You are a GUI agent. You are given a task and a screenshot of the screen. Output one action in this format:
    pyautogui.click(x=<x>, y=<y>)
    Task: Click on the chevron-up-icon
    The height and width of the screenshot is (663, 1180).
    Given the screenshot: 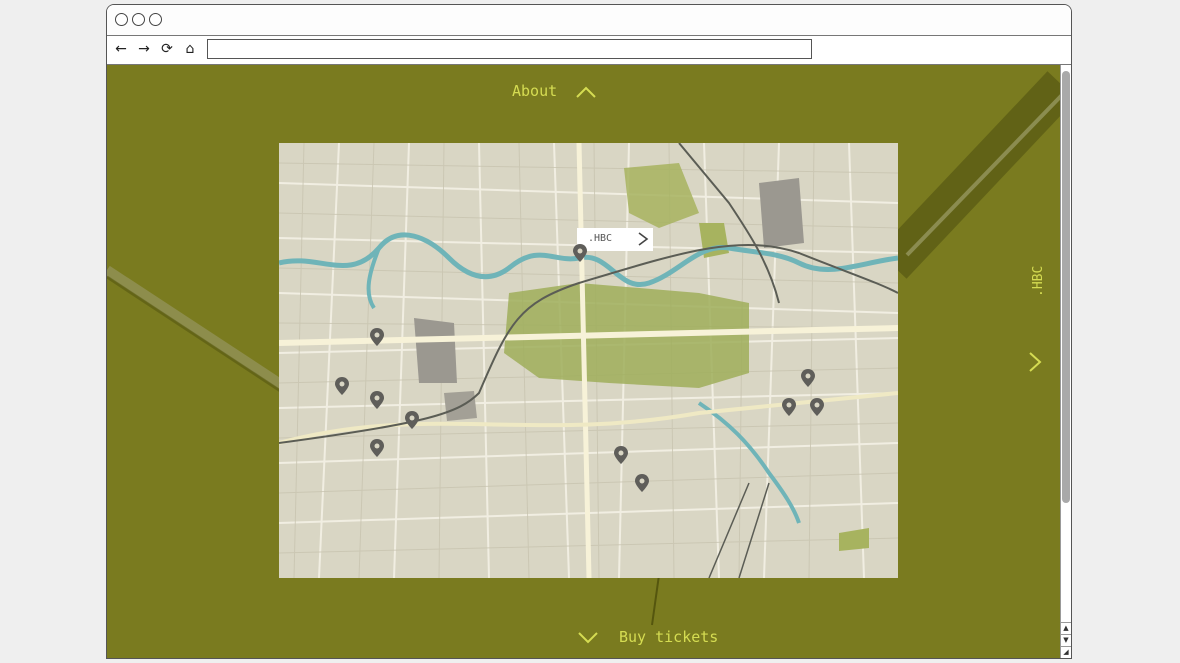 What is the action you would take?
    pyautogui.click(x=586, y=92)
    